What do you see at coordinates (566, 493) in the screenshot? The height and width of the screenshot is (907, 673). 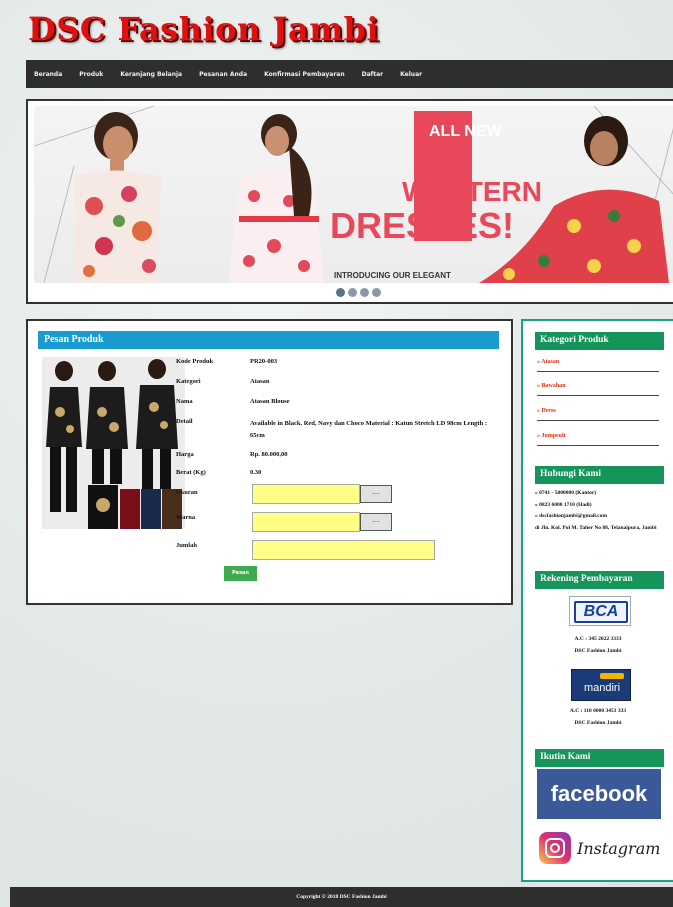 I see `contact-phone-office: » 0741 - 5000000 (Kantor)` at bounding box center [566, 493].